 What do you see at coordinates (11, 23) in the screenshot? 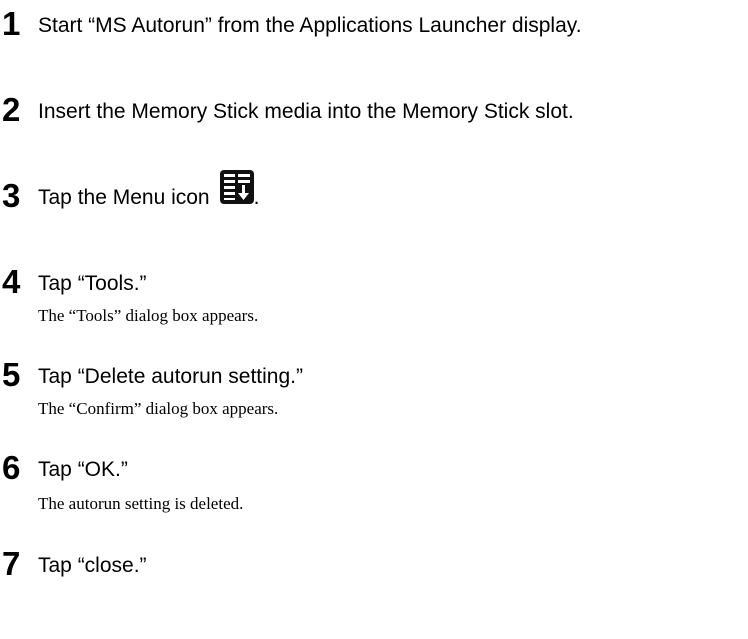
I see `step-number: 1` at bounding box center [11, 23].